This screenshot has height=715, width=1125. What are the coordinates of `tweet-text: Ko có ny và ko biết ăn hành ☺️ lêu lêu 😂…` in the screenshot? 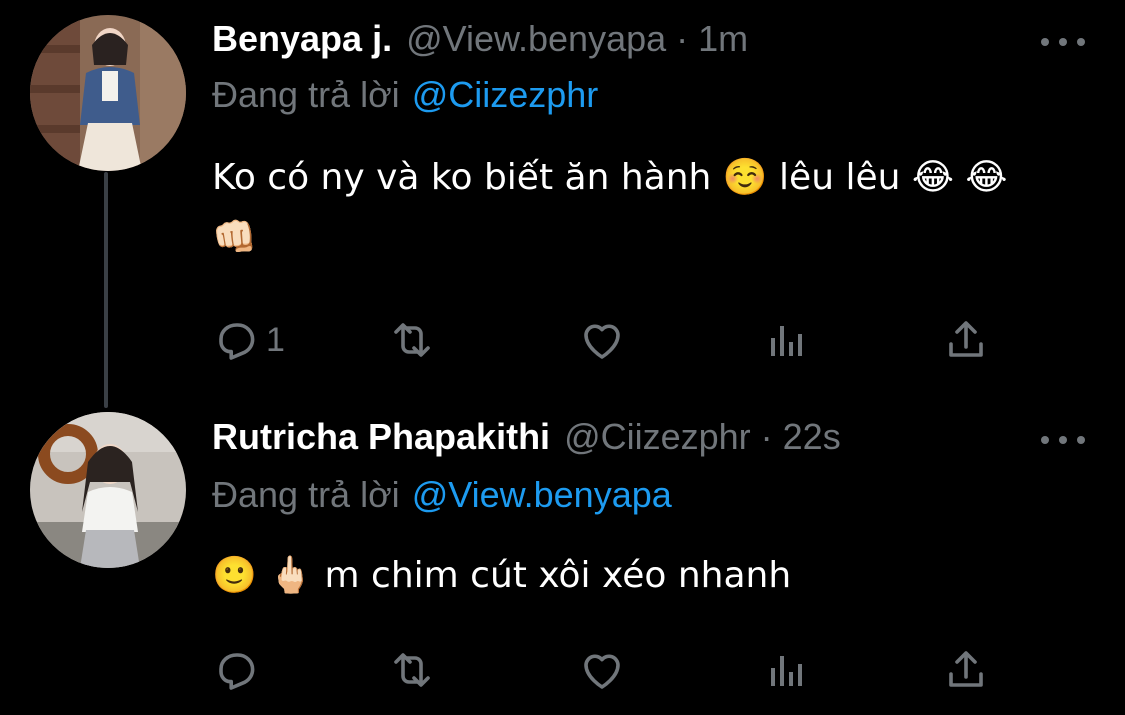 It's located at (652, 208).